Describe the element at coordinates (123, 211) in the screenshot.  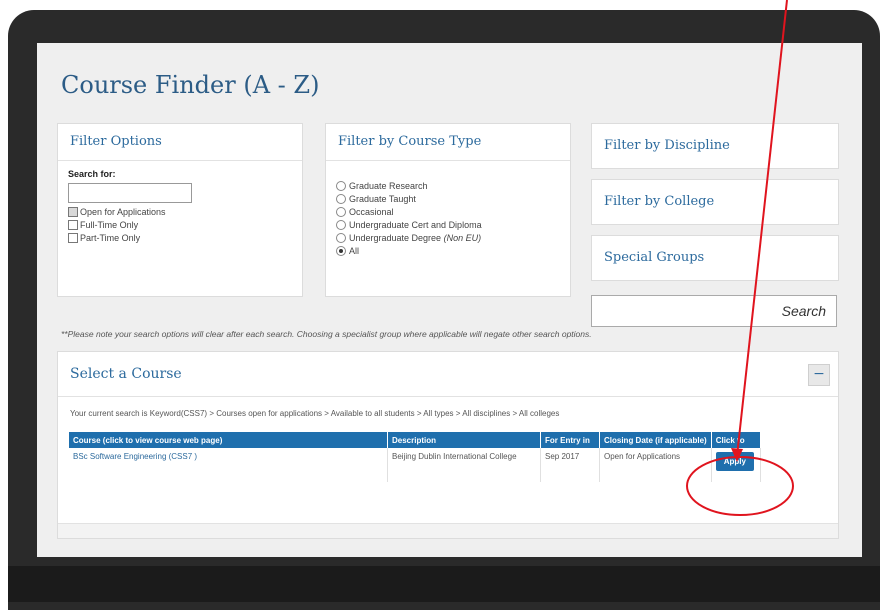
I see `option-label: Open for Applications` at that location.